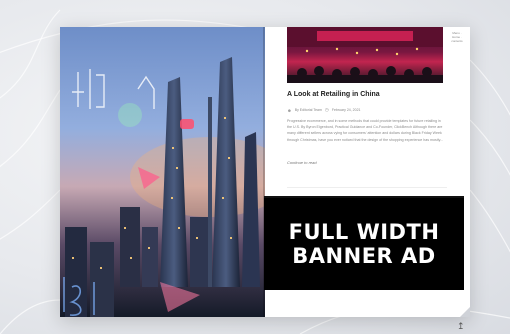 The image size is (510, 334). Describe the element at coordinates (367, 187) in the screenshot. I see `divider` at that location.